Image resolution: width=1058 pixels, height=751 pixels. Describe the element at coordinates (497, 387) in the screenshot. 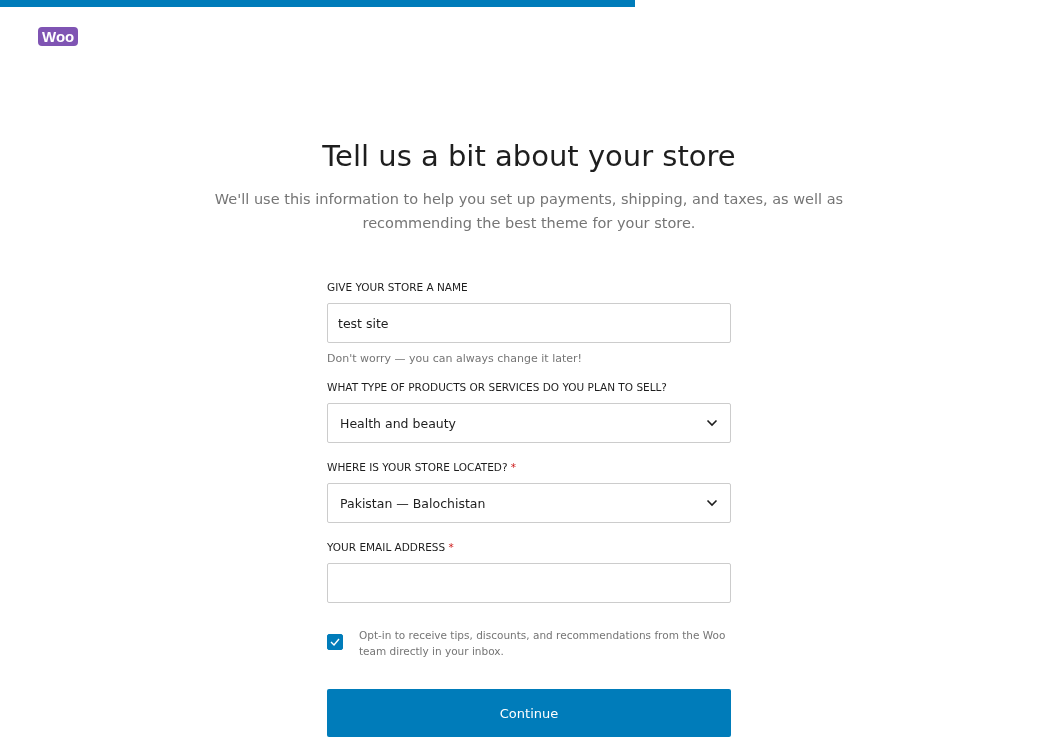

I see `field-label: WHAT TYPE OF PRODUCTS OR SERVICES DO YOU PLAN TO SELL?` at that location.